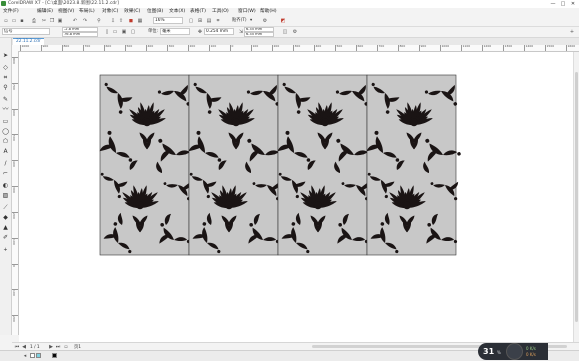  What do you see at coordinates (239, 20) in the screenshot?
I see `snap-to-menu: 贴齐(T)` at bounding box center [239, 20].